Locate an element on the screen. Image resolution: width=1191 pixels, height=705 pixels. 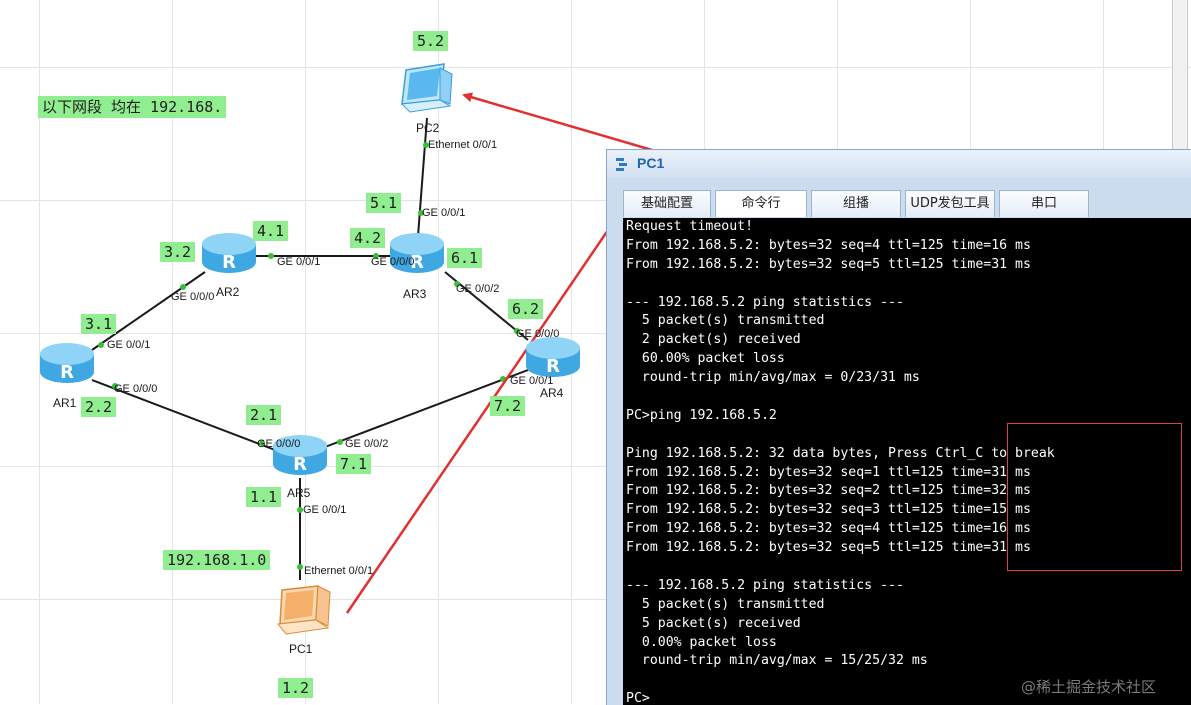
addr-tag: 5.1 is located at coordinates (384, 203).